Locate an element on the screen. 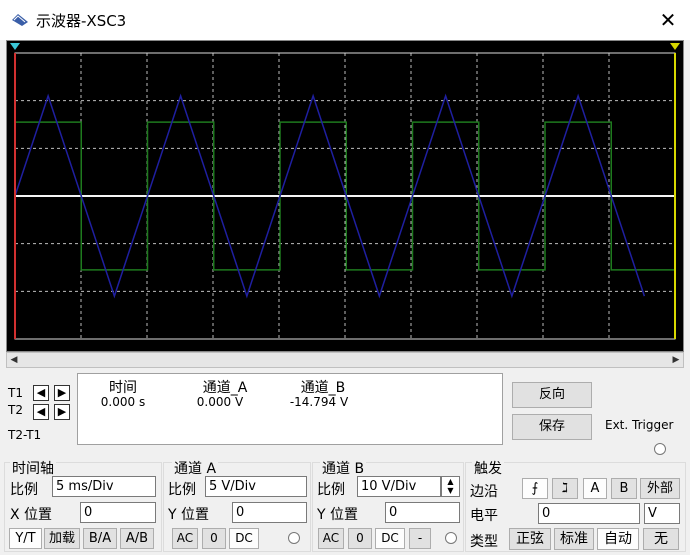 The image size is (690, 555). channel-a-title: 通道 A is located at coordinates (195, 468).